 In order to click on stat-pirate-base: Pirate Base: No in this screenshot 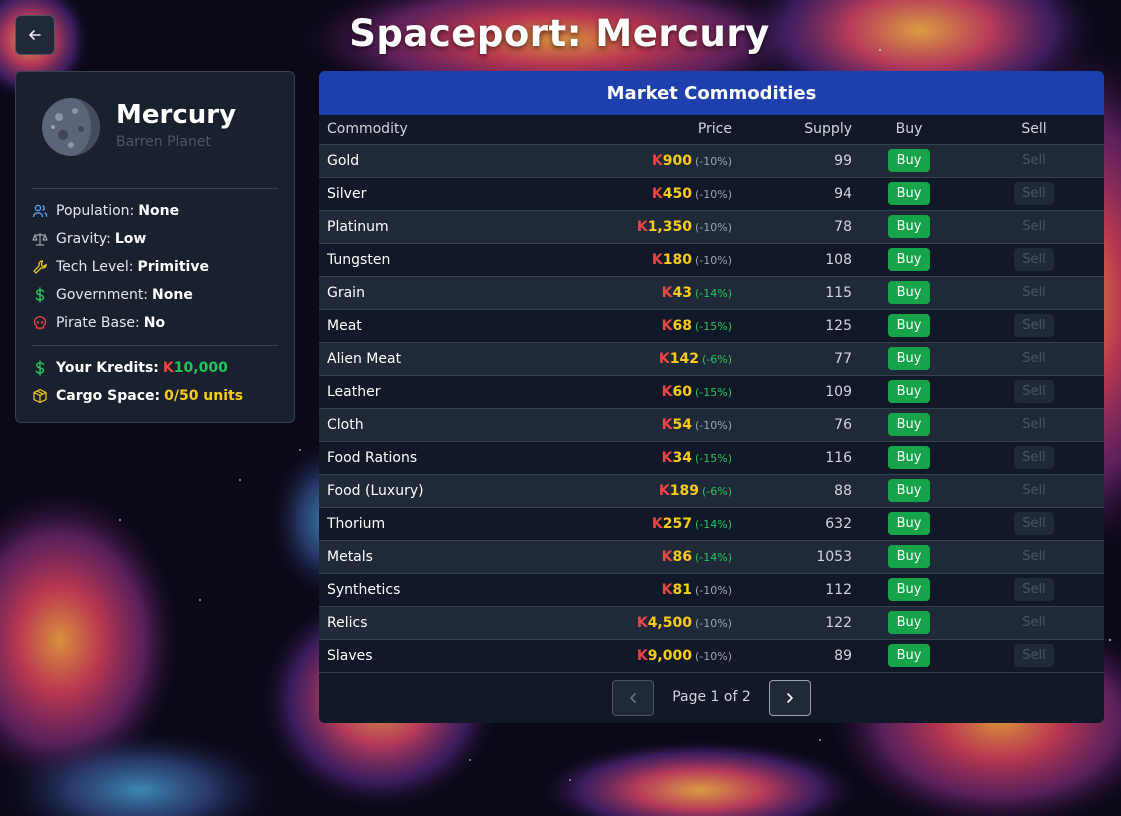, I will do `click(98, 323)`.